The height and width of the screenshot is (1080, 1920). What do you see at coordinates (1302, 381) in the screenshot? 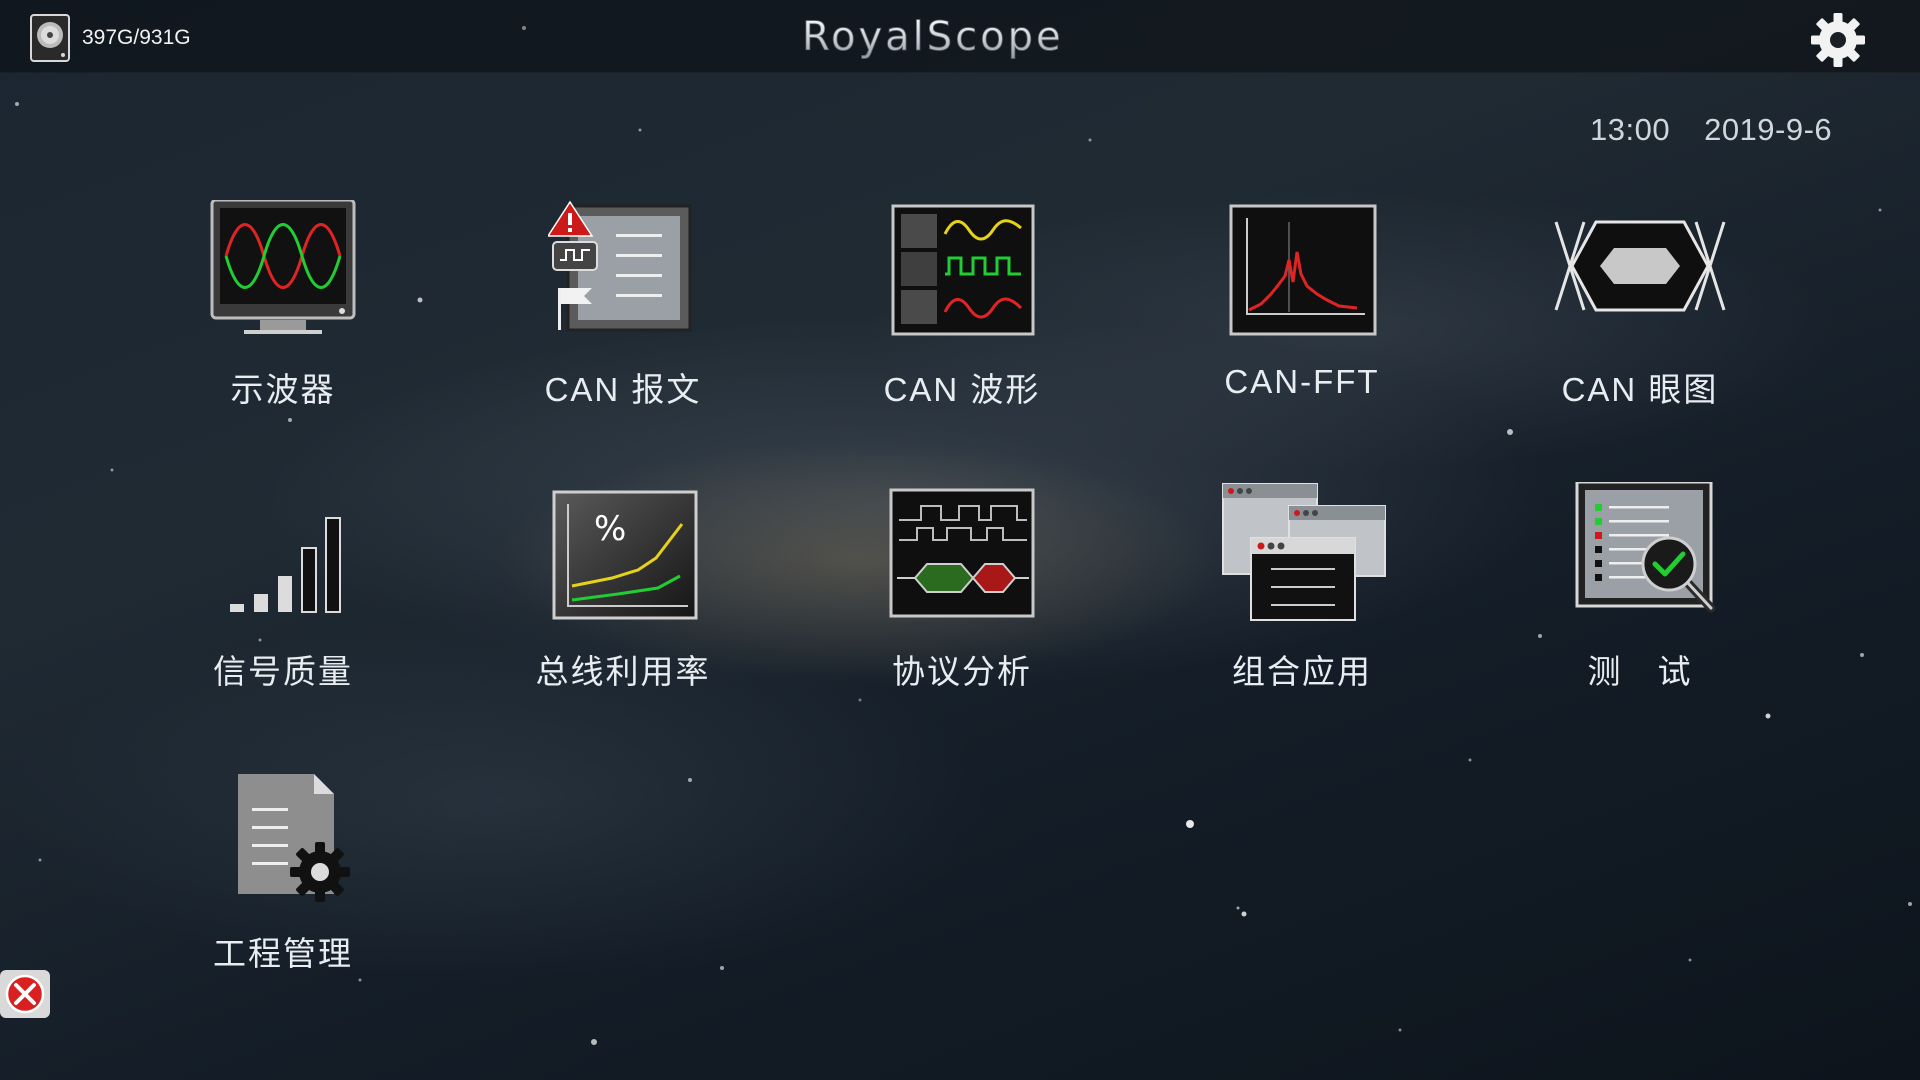
I see `app-label: CAN-FFT` at bounding box center [1302, 381].